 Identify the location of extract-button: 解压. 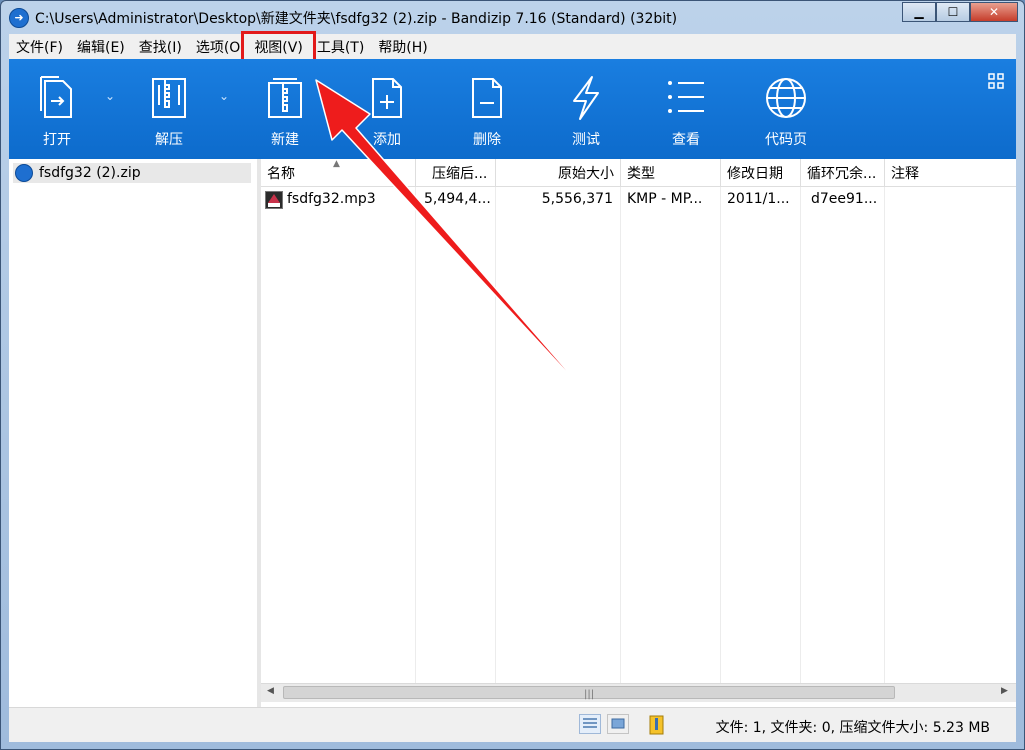
(169, 112).